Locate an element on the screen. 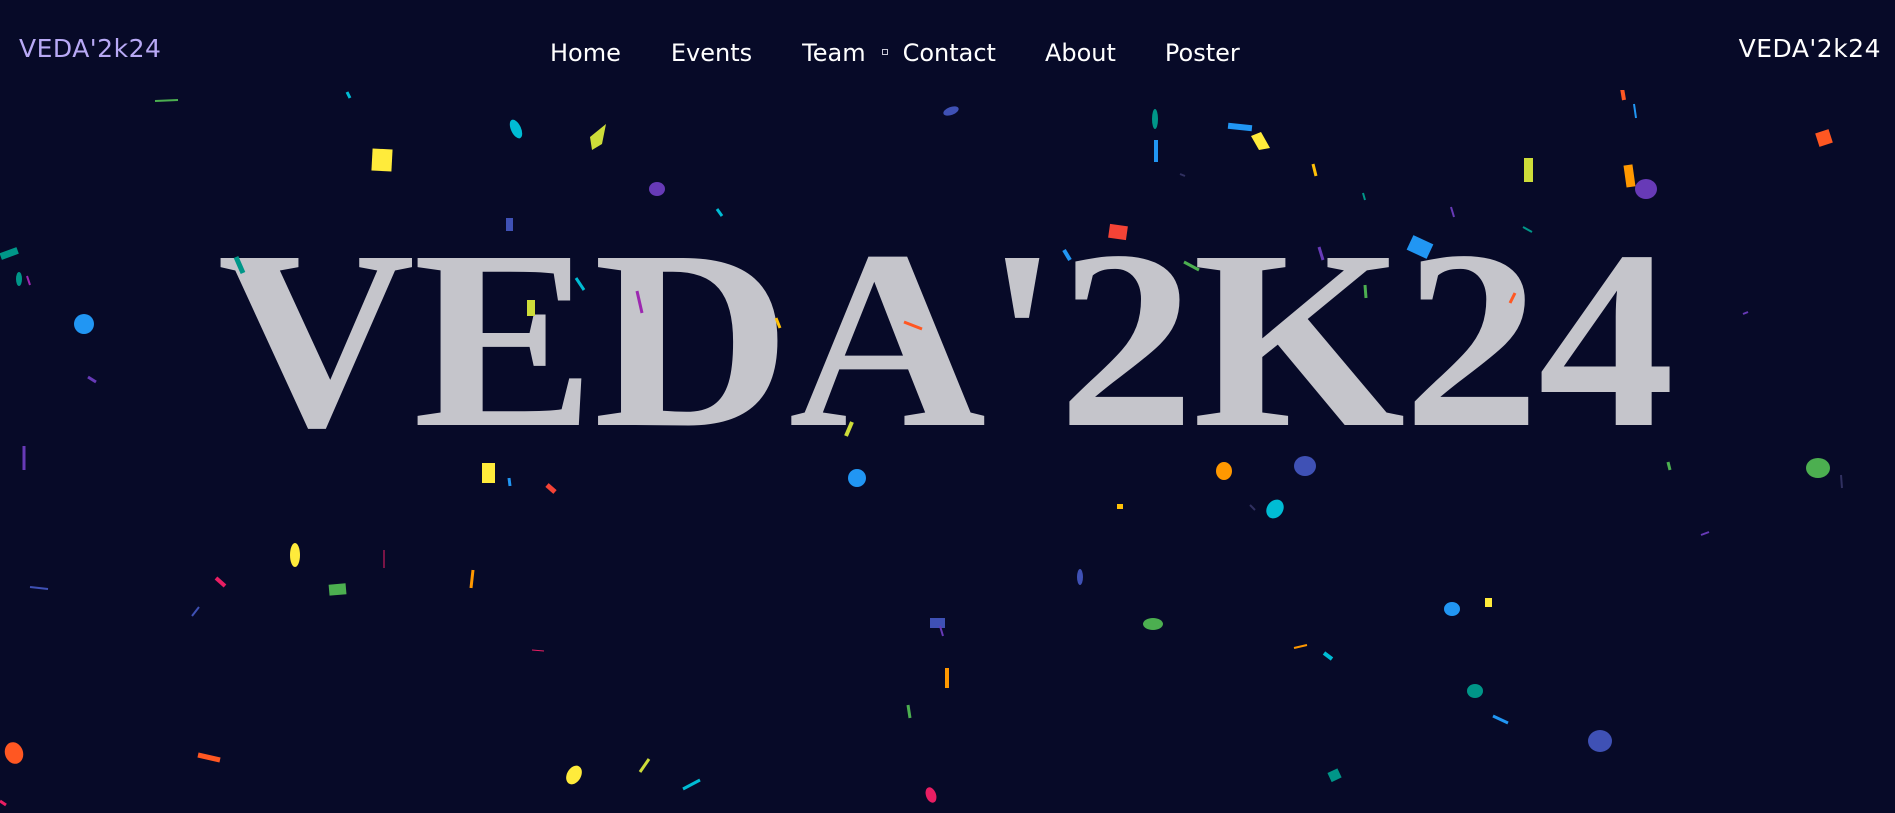 The image size is (1895, 813). nav-events: Events is located at coordinates (711, 53).